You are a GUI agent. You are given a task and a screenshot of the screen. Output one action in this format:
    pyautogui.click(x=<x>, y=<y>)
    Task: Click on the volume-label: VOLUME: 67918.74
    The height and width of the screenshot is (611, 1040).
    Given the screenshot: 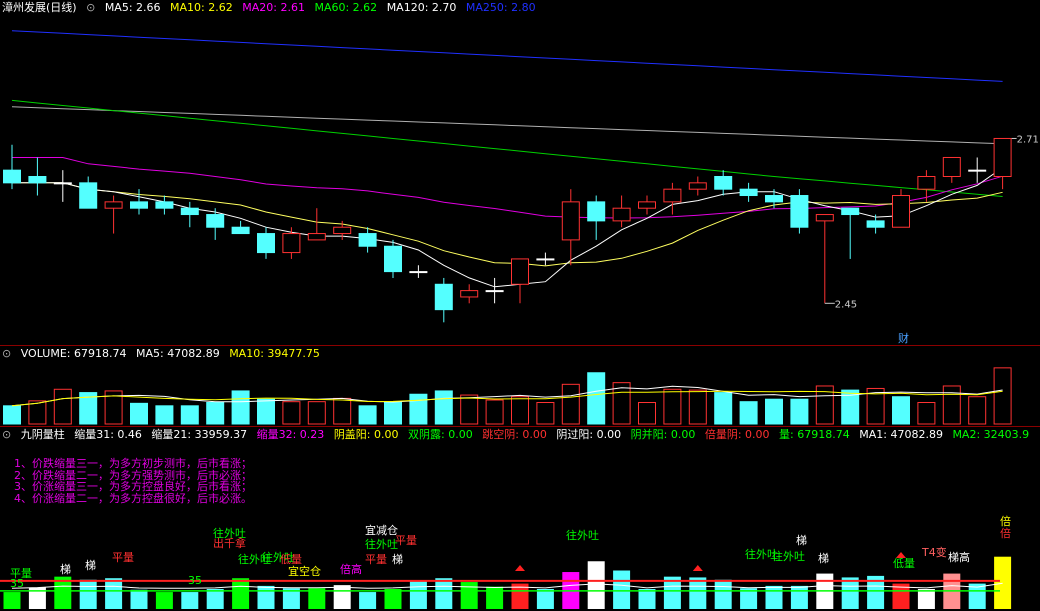 What is the action you would take?
    pyautogui.click(x=73, y=353)
    